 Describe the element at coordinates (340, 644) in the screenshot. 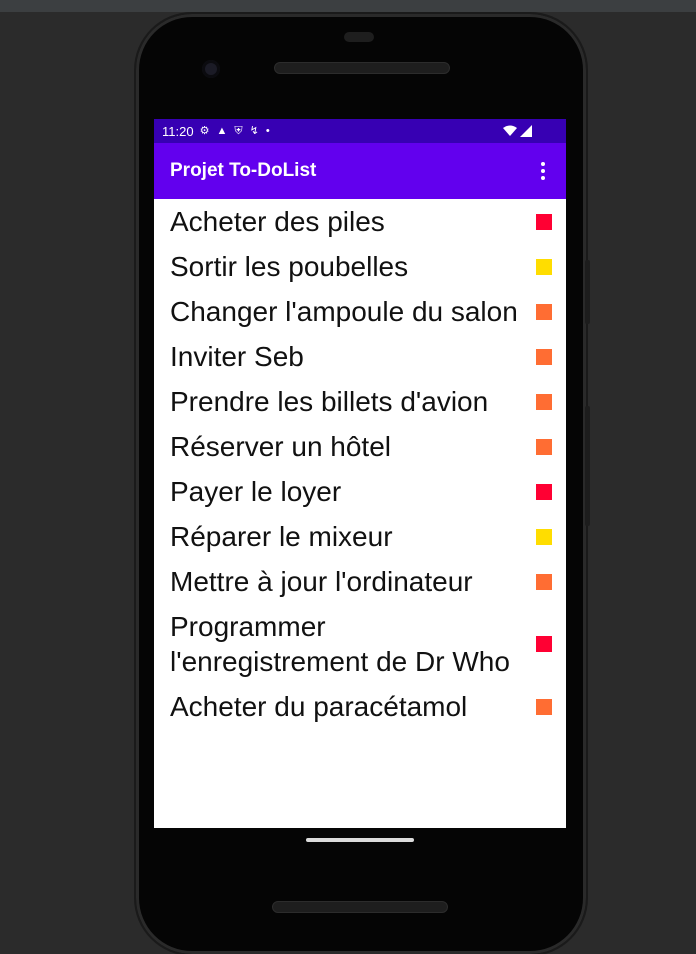

I see `todo-label: Programmer l'enregistrement de Dr Who` at that location.